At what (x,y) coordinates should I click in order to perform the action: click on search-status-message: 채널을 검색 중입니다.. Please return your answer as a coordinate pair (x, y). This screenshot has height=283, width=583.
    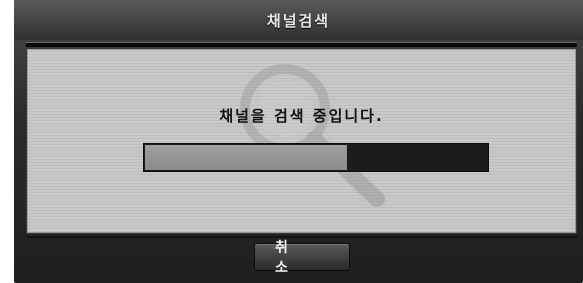
    Looking at the image, I should click on (301, 116).